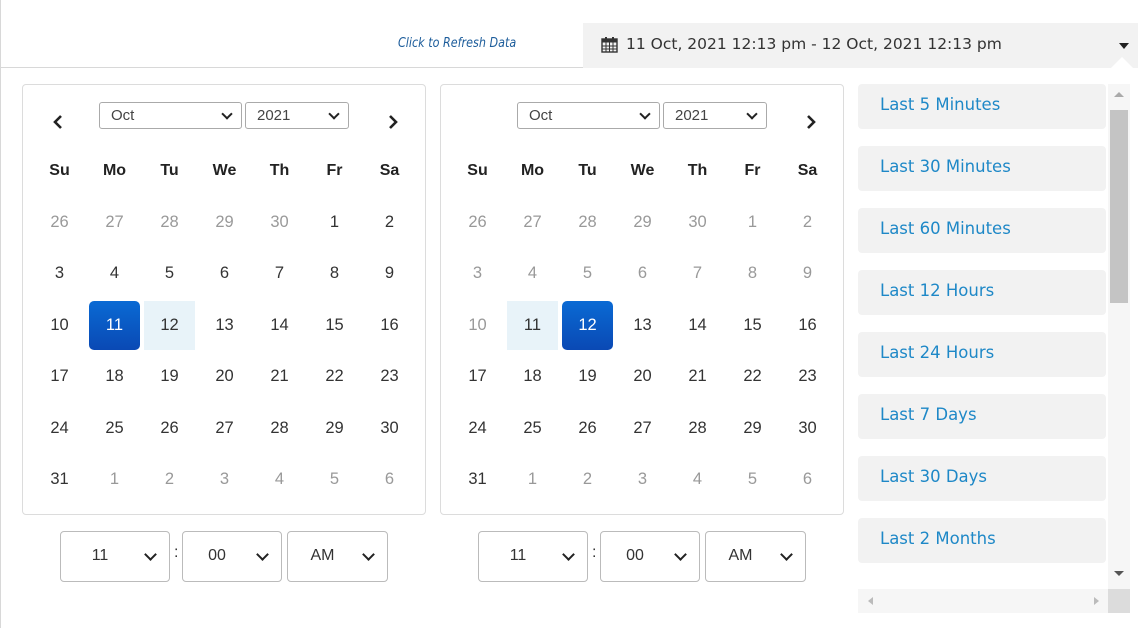 The image size is (1138, 628). I want to click on scroll-left-arrow-icon, so click(870, 601).